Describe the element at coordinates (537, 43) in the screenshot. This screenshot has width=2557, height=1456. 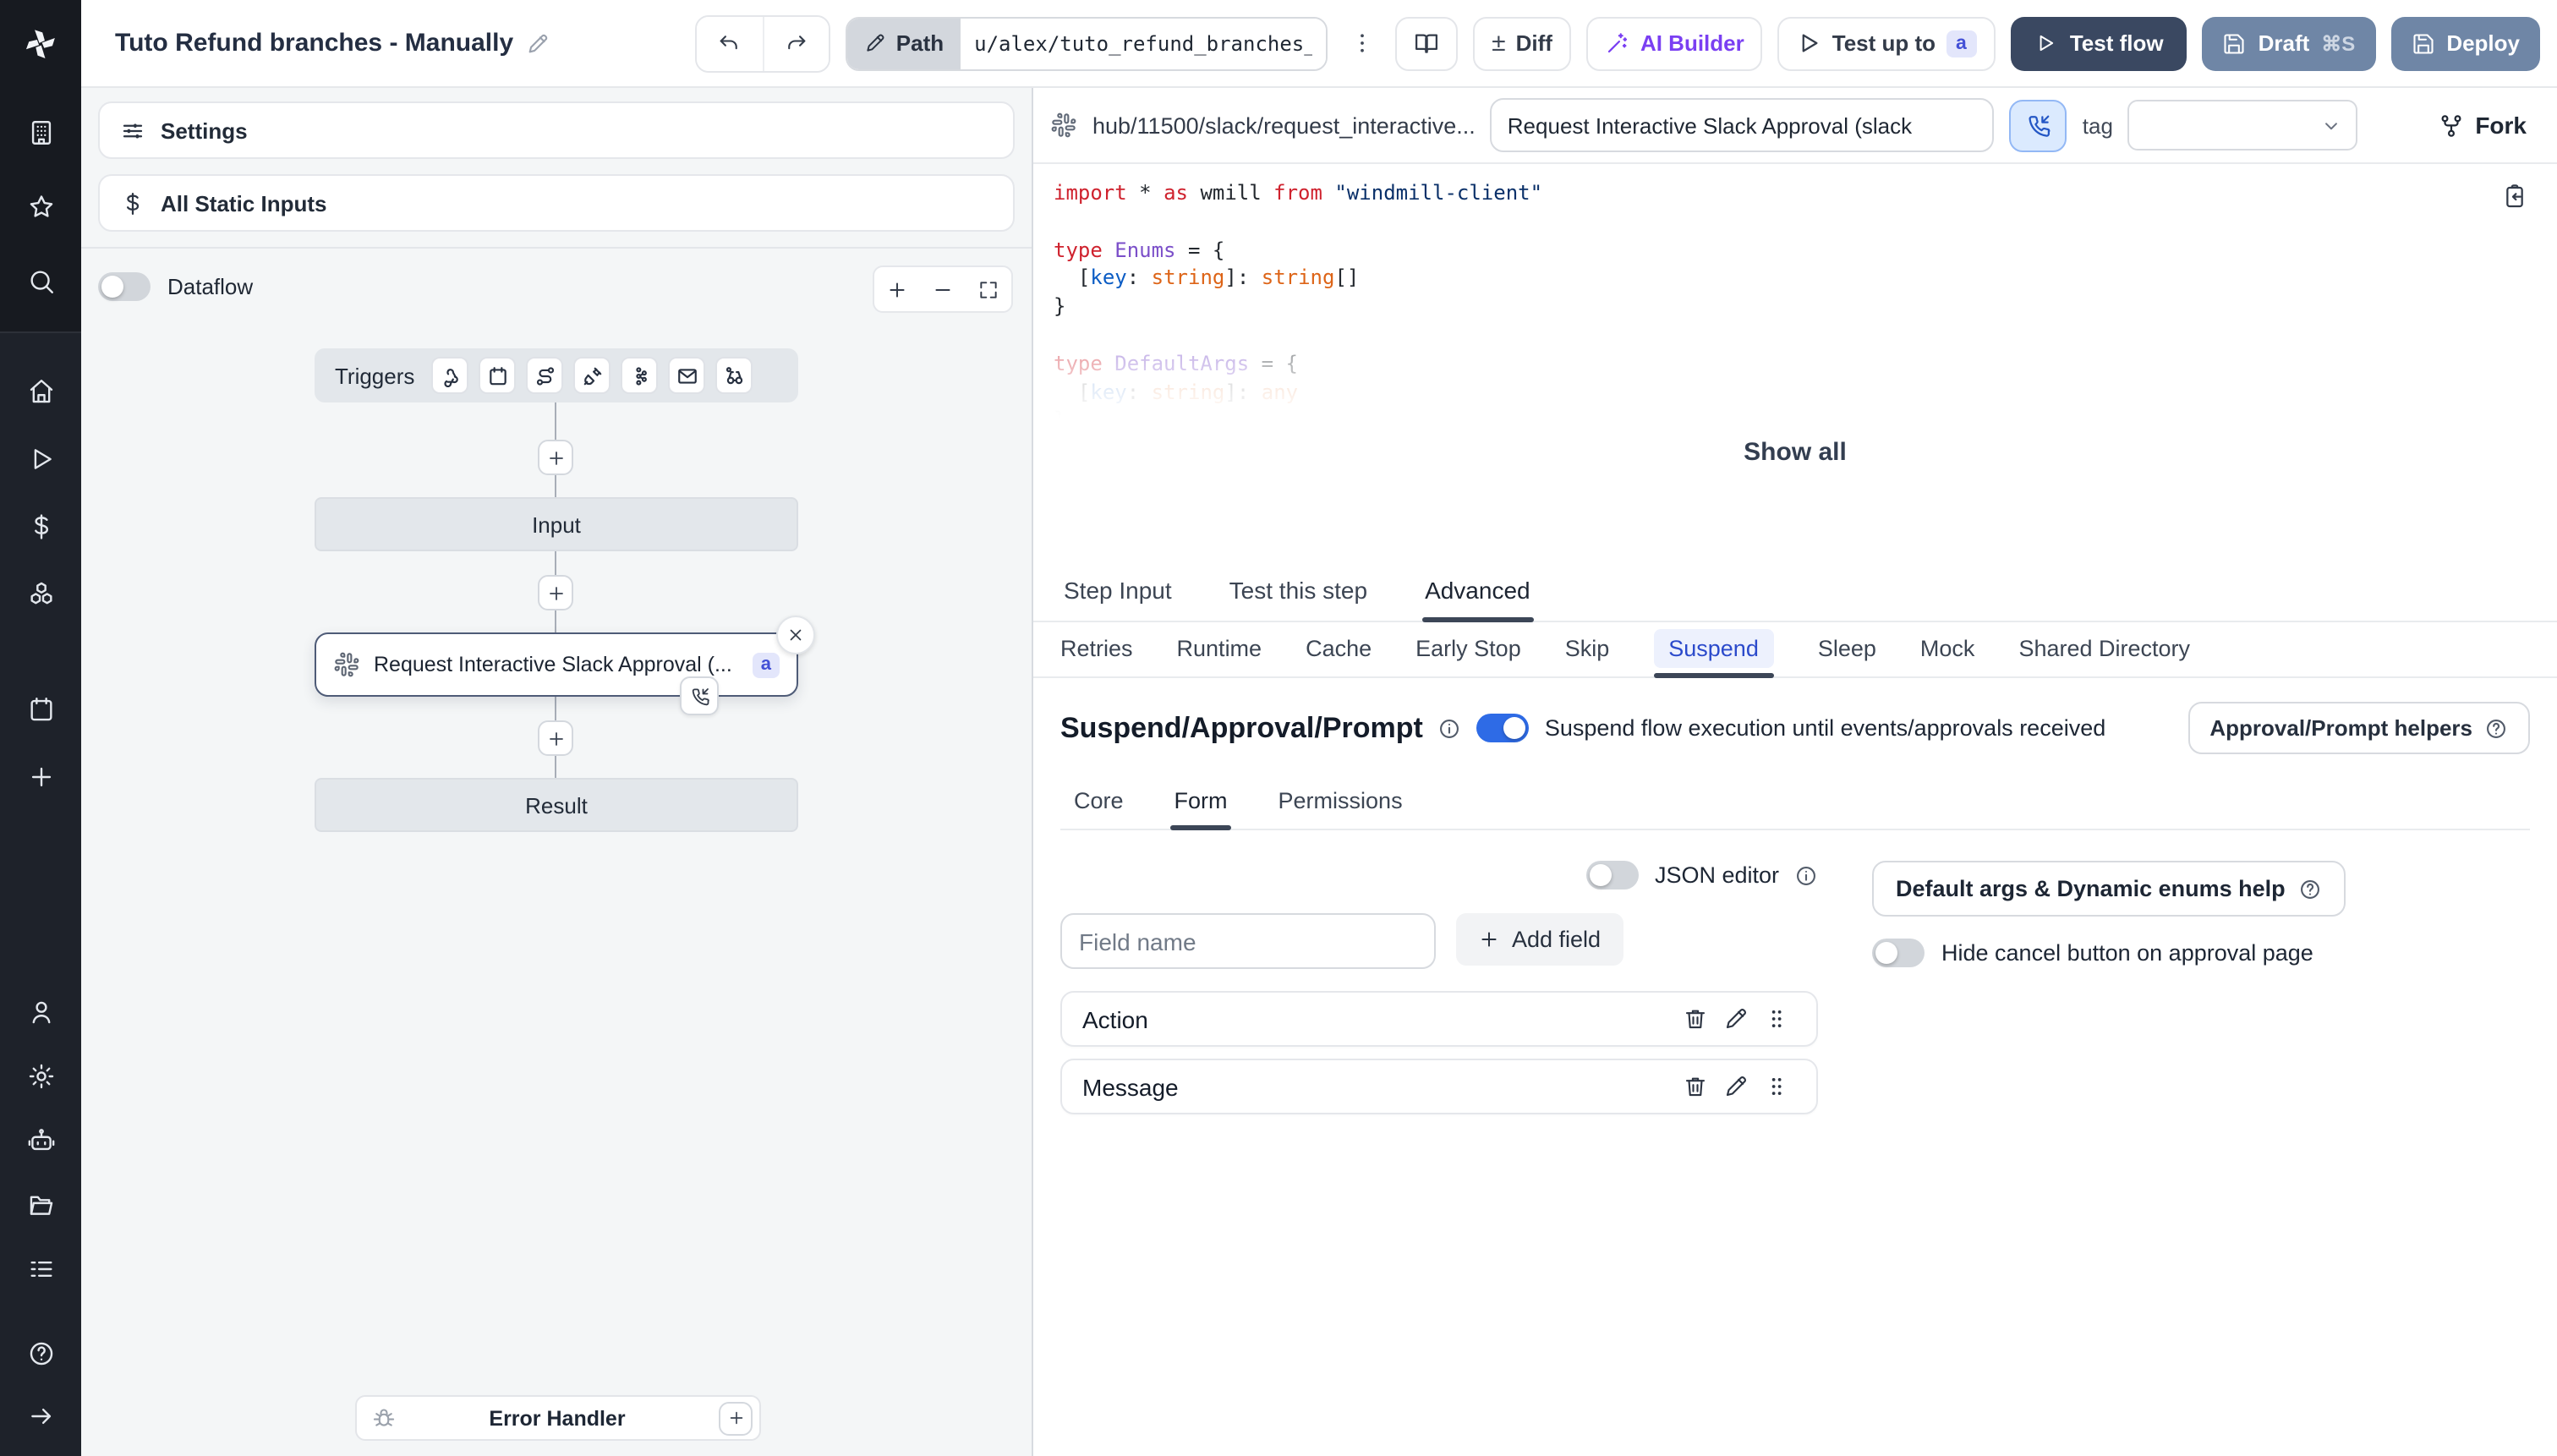
I see `edit-title-pencil-icon` at that location.